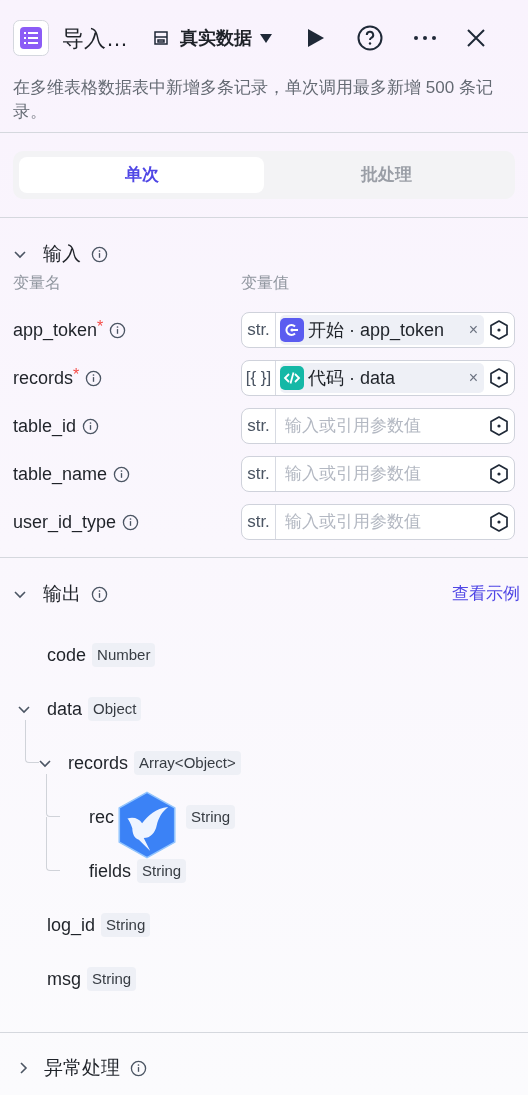 This screenshot has height=1095, width=528. Describe the element at coordinates (187, 763) in the screenshot. I see `type-tag: Array<Object>` at that location.